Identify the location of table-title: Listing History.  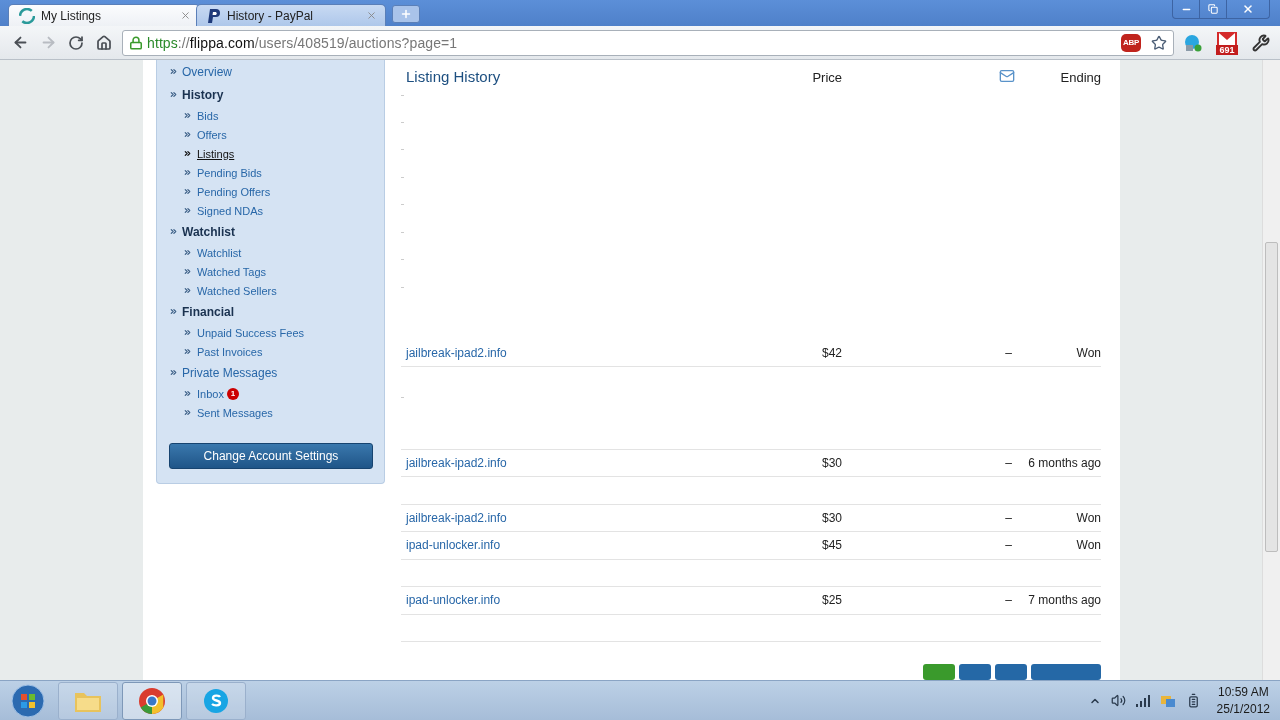
(454, 76).